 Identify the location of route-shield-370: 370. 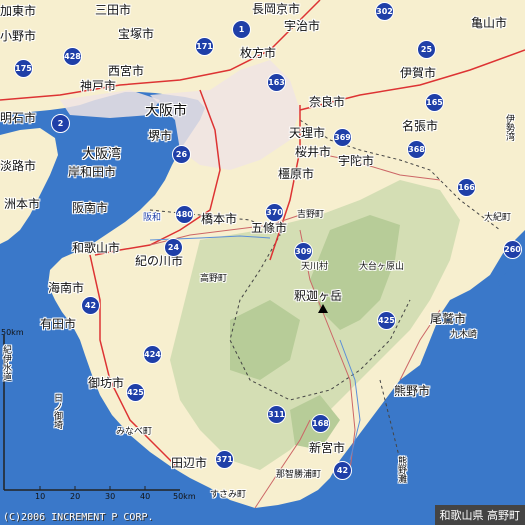
(274, 212).